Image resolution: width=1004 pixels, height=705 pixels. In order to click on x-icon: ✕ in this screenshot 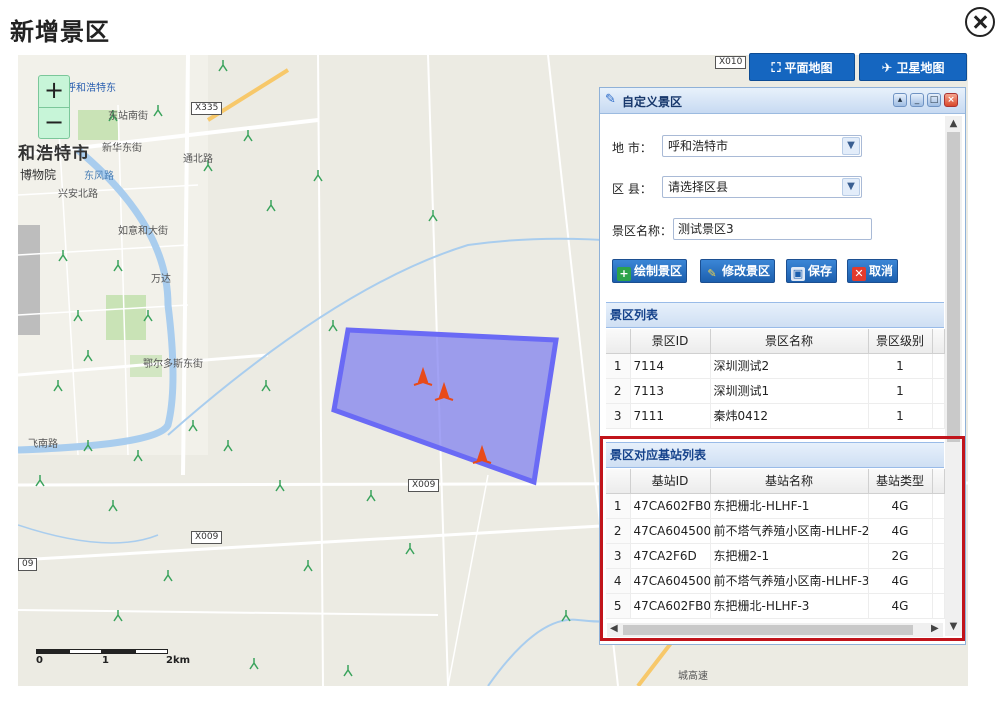, I will do `click(859, 274)`.